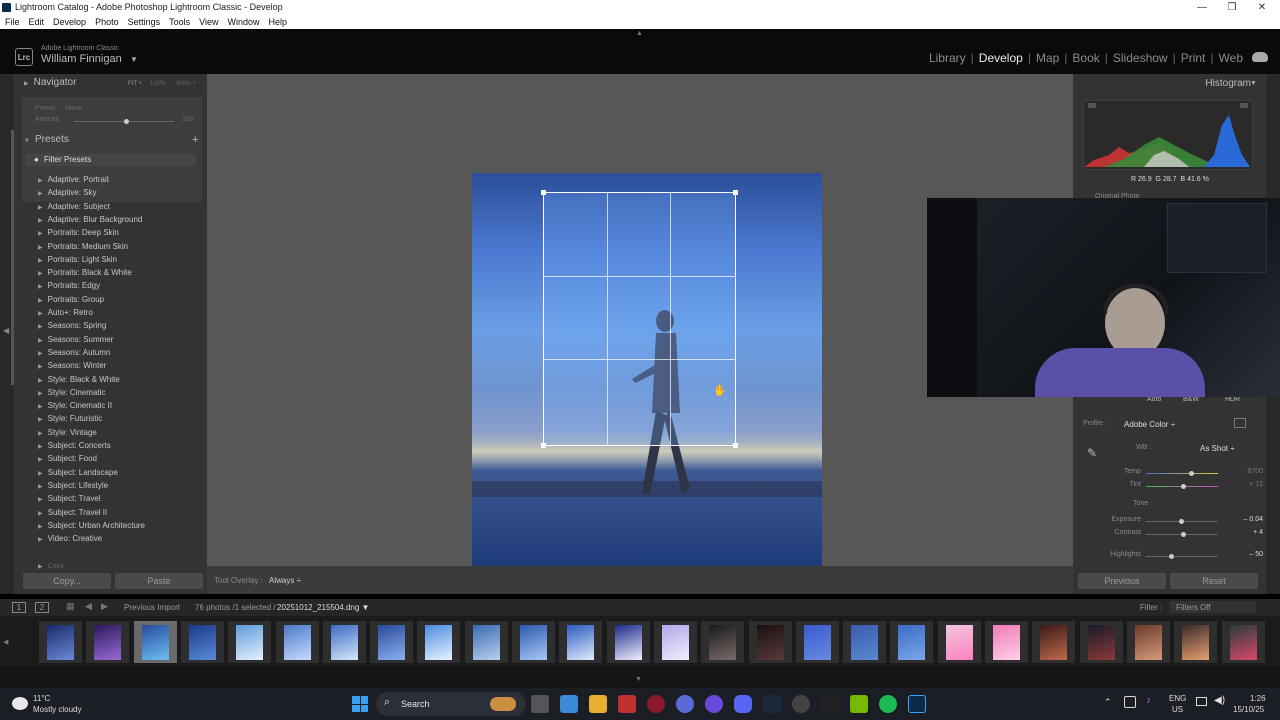 The width and height of the screenshot is (1280, 720). I want to click on tint-slider-knob, so click(1184, 486).